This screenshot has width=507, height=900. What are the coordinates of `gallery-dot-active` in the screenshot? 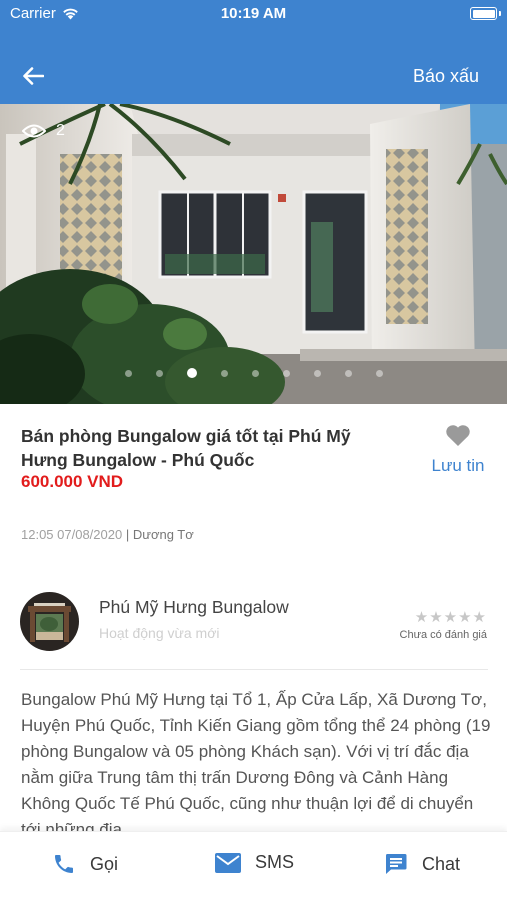 It's located at (191, 373).